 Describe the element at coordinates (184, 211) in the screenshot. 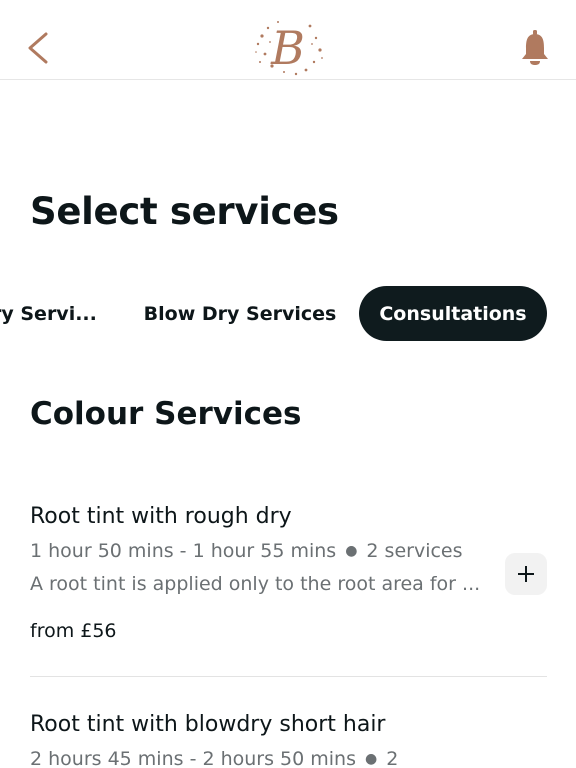

I see `page-title: Select services` at that location.